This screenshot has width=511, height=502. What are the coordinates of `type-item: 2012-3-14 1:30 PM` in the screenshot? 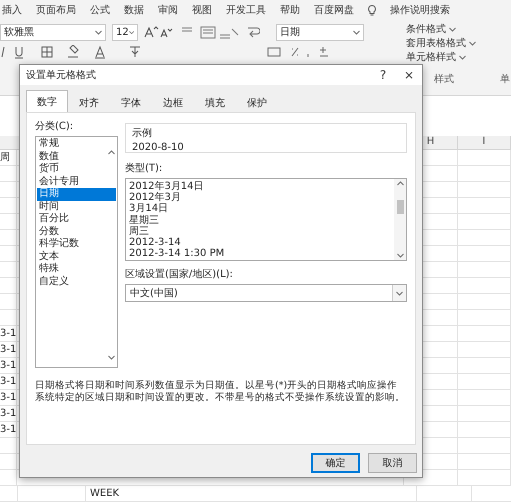 It's located at (260, 254).